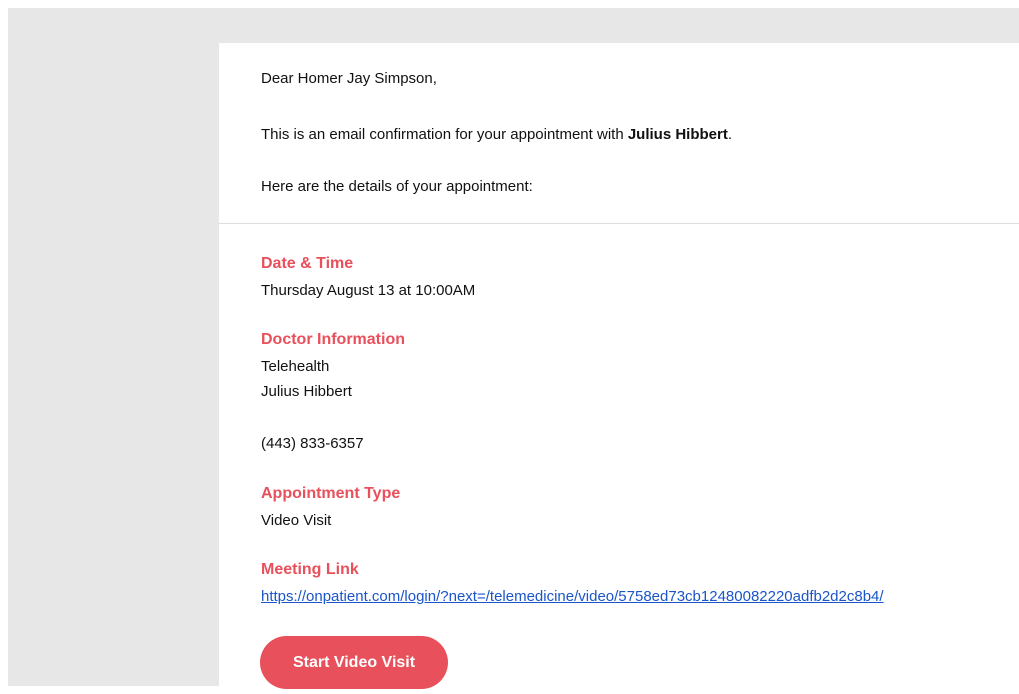  Describe the element at coordinates (619, 223) in the screenshot. I see `section-divider` at that location.